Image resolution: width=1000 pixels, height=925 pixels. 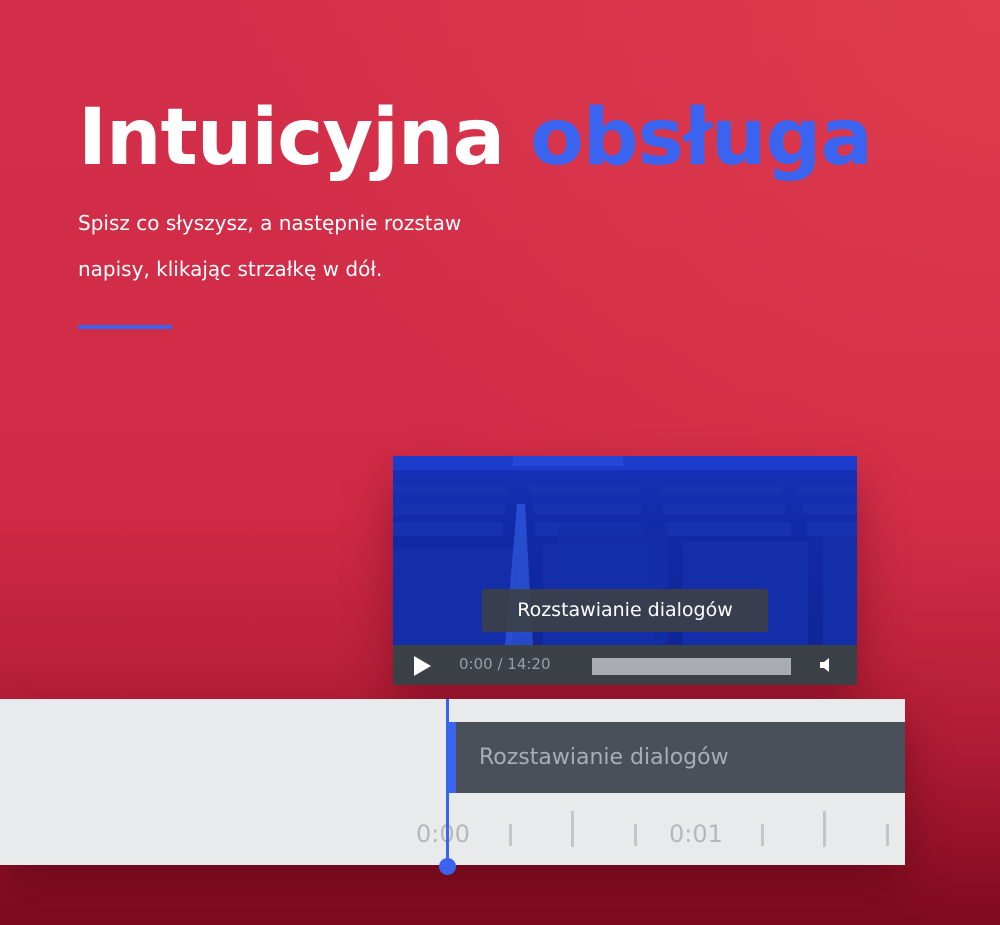 What do you see at coordinates (625, 610) in the screenshot?
I see `video-subtitle-overlay: Rozstawianie dialogów` at bounding box center [625, 610].